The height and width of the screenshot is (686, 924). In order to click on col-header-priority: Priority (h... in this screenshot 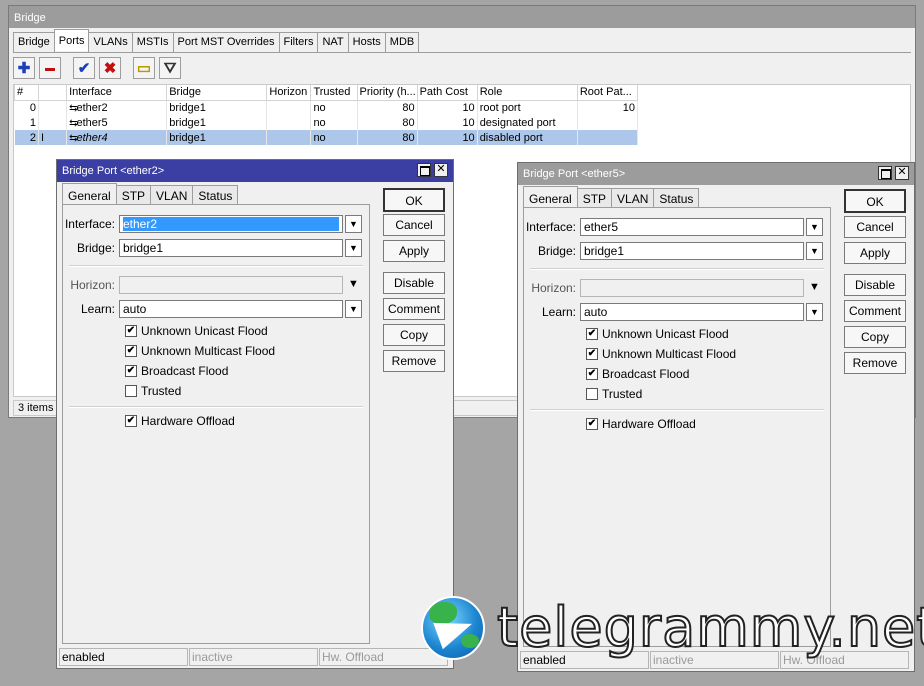, I will do `click(387, 93)`.